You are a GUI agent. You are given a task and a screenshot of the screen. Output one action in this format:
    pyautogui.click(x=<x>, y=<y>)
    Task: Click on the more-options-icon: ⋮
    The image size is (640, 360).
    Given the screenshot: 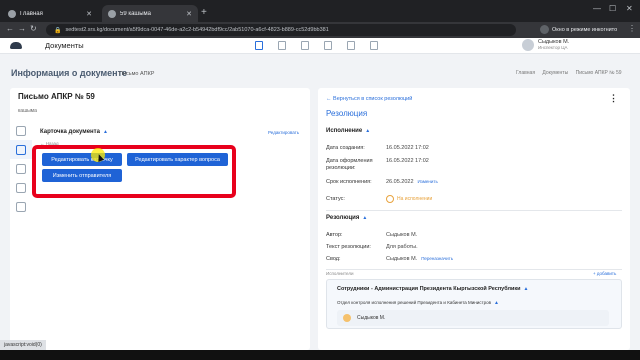 What is the action you would take?
    pyautogui.click(x=613, y=98)
    